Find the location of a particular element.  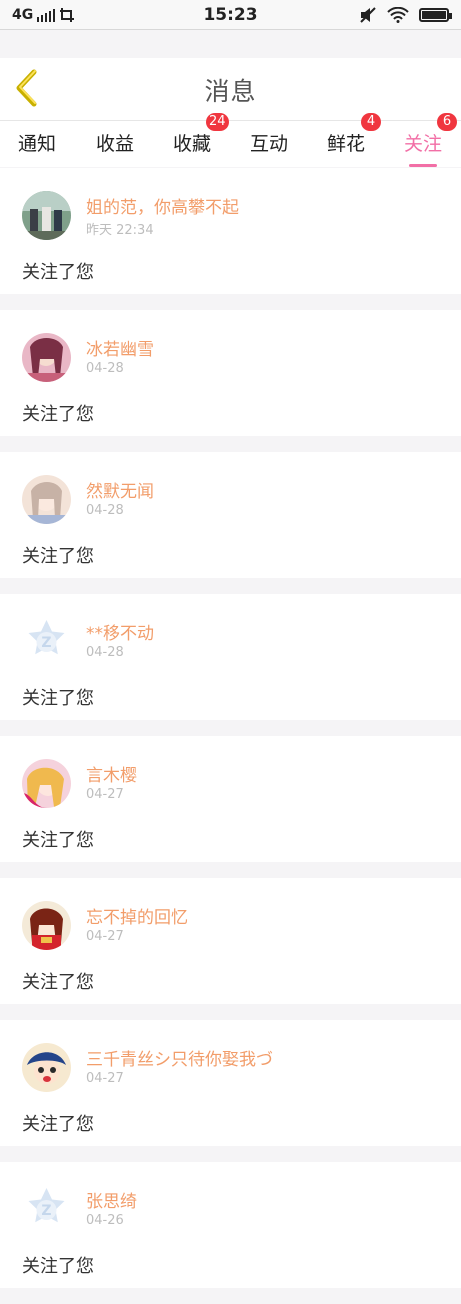

status-bar: 4G 15:23 is located at coordinates (230, 15).